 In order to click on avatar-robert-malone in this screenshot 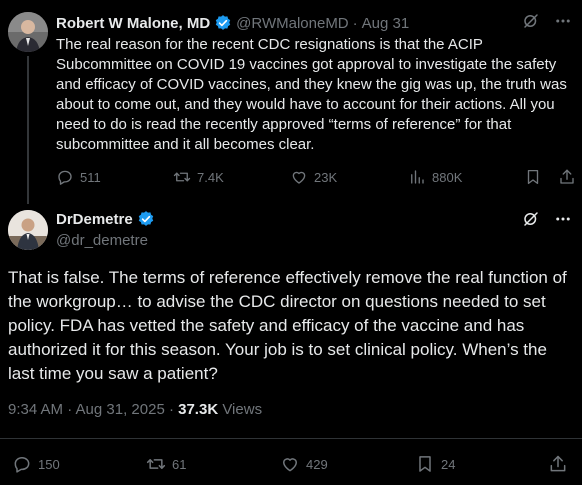, I will do `click(28, 32)`.